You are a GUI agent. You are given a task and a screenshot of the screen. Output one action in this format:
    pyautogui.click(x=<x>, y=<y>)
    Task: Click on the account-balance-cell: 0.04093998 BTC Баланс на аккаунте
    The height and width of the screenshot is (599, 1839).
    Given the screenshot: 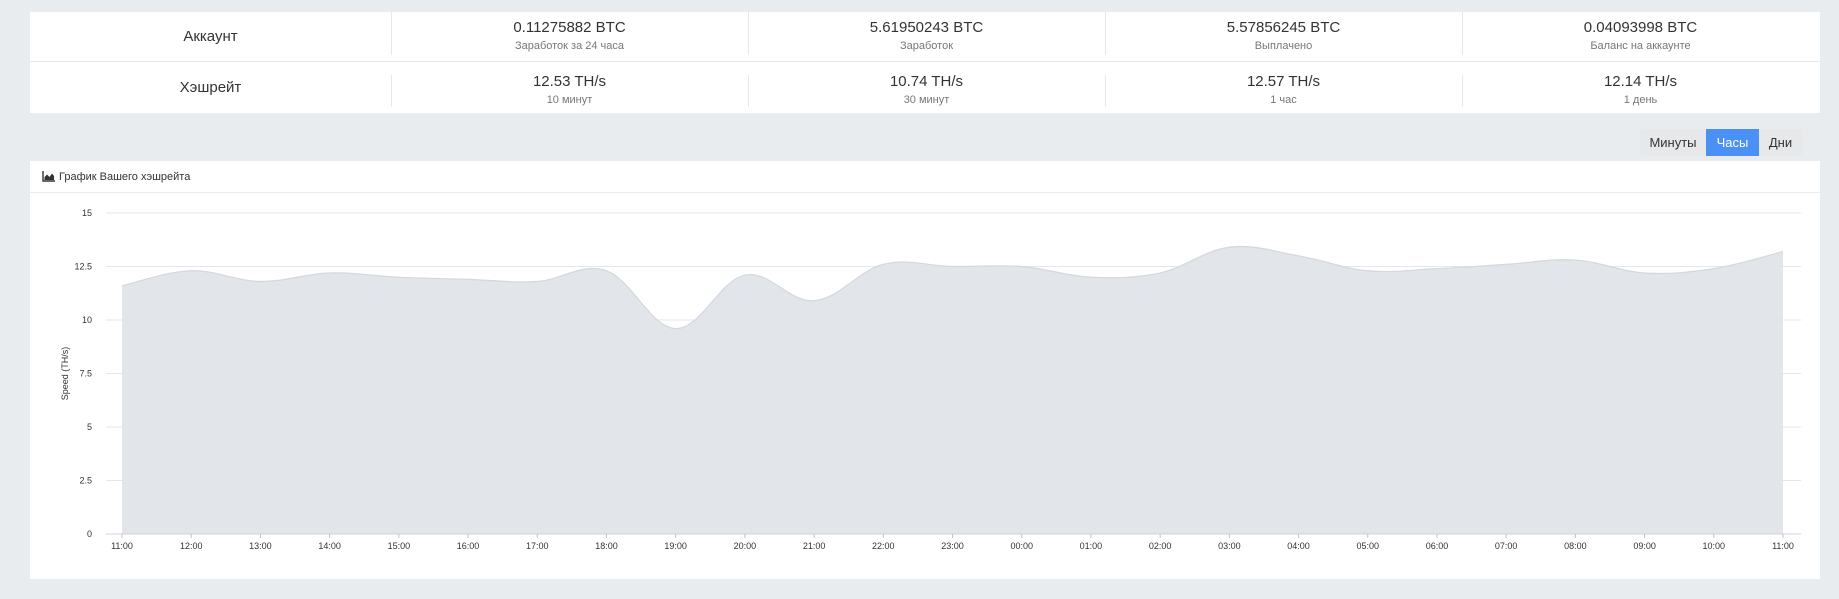 What is the action you would take?
    pyautogui.click(x=1640, y=36)
    